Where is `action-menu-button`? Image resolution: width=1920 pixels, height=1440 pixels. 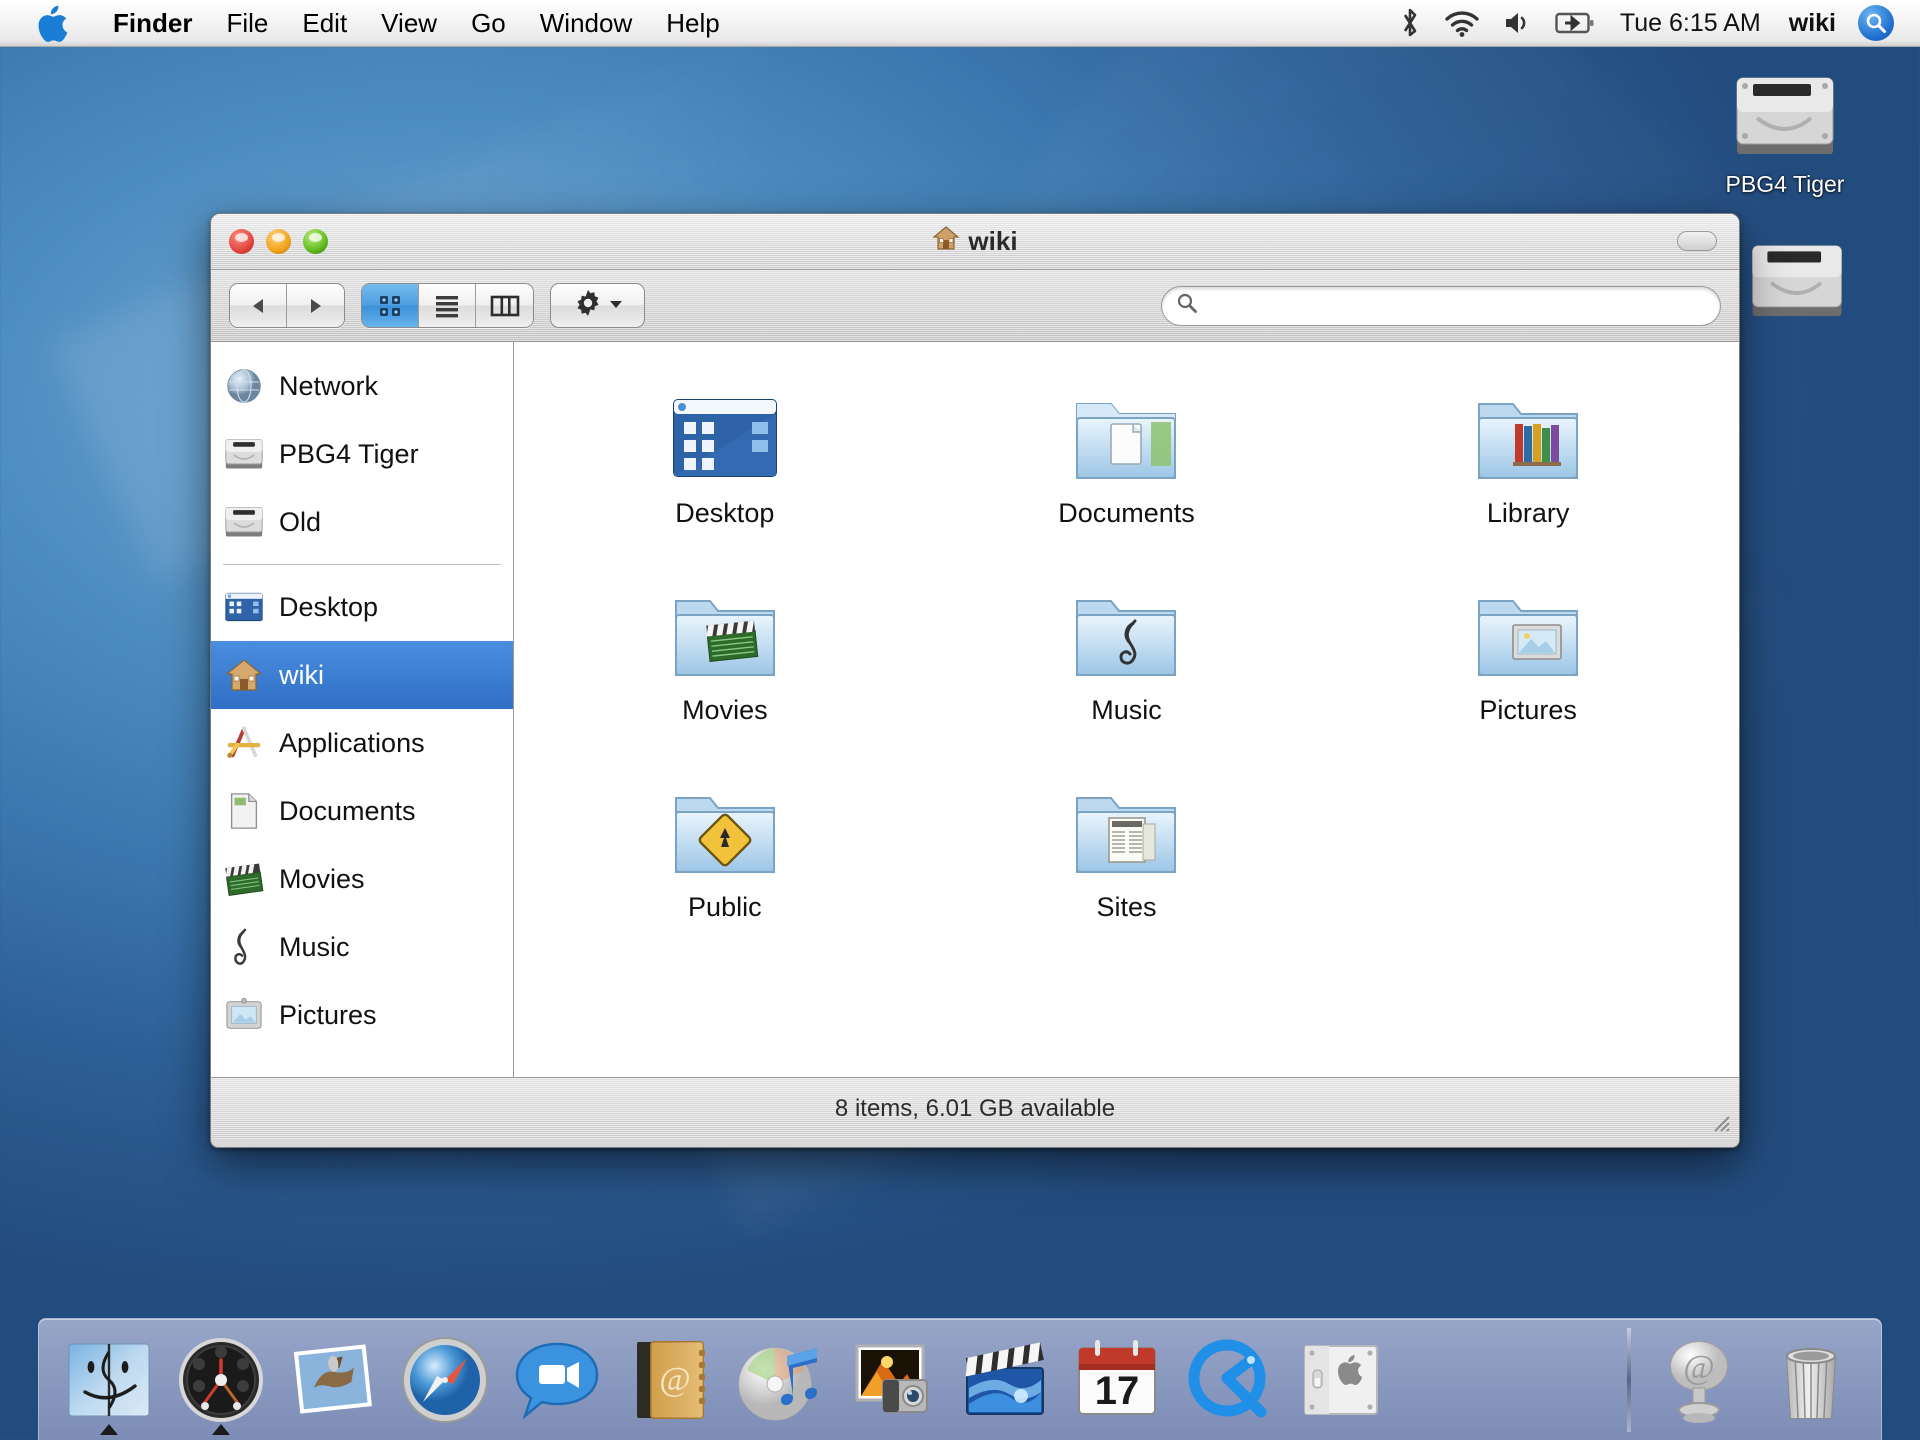
action-menu-button is located at coordinates (597, 305).